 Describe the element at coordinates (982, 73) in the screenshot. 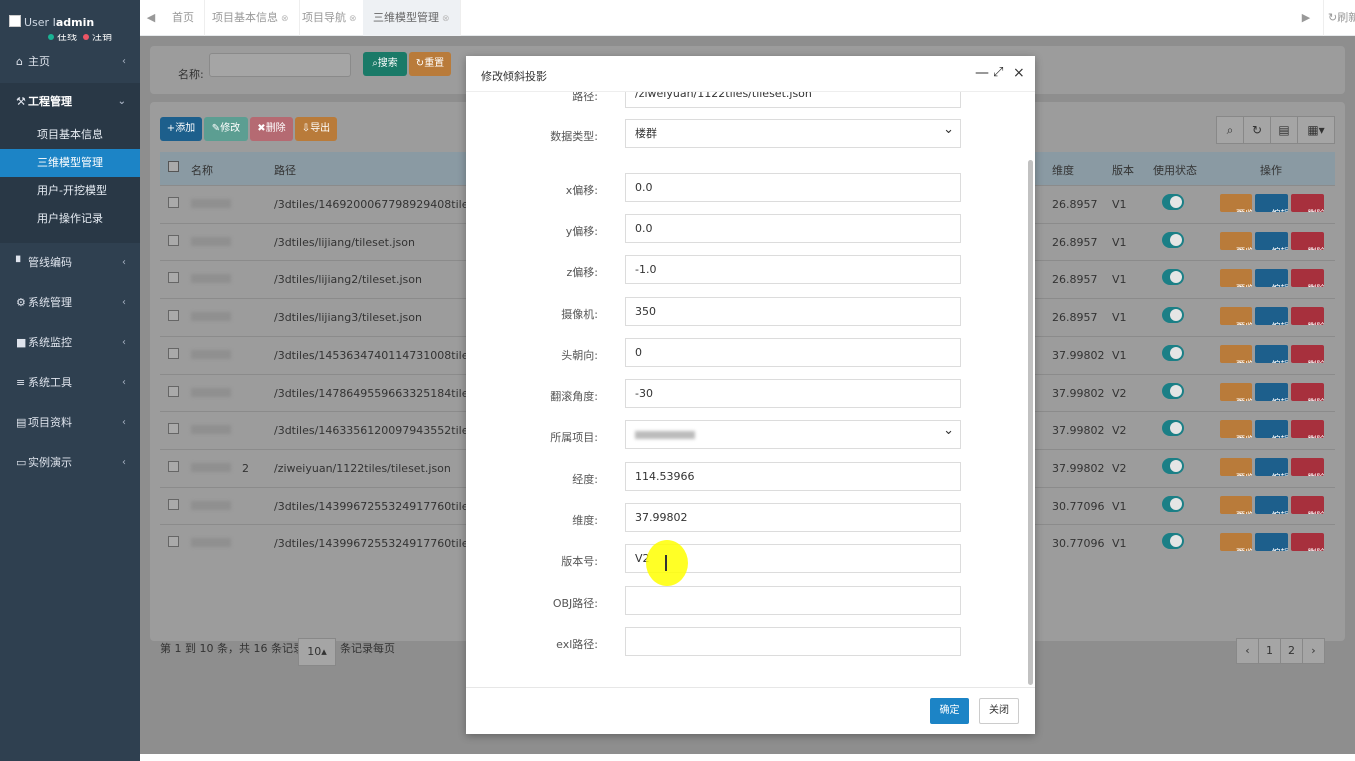

I see `minimize-icon: —` at that location.